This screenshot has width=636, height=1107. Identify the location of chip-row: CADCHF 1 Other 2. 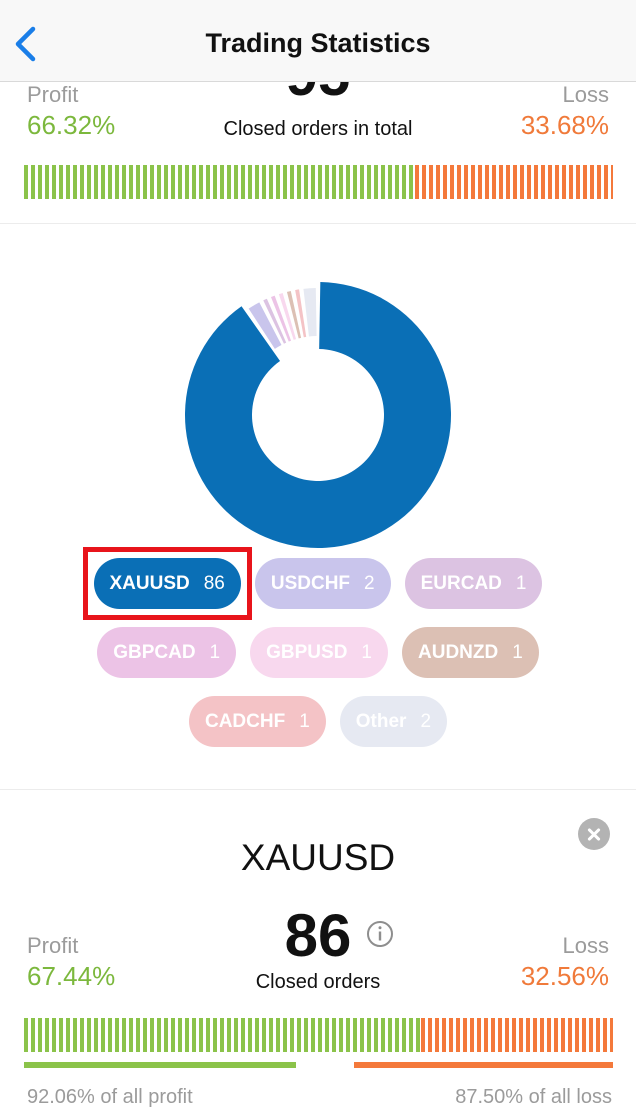
(318, 721).